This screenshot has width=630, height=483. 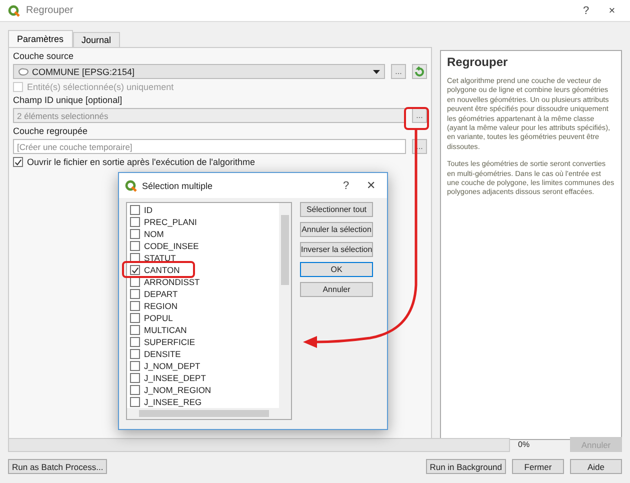 What do you see at coordinates (209, 146) in the screenshot?
I see `output-field: [Créer une couche temporaire]` at bounding box center [209, 146].